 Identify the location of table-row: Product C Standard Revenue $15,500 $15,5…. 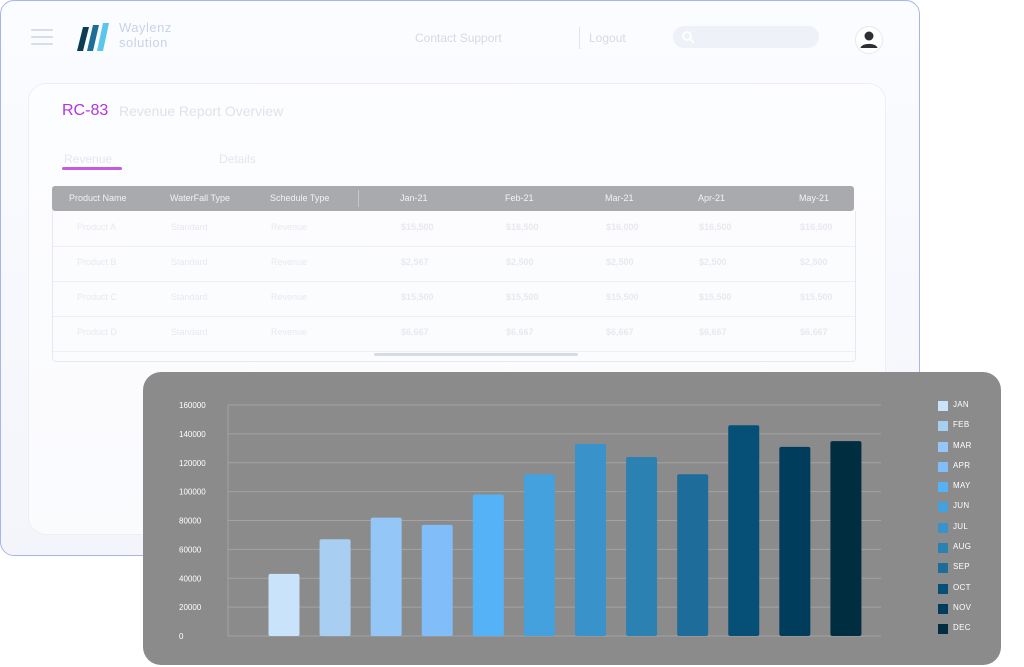
(454, 299).